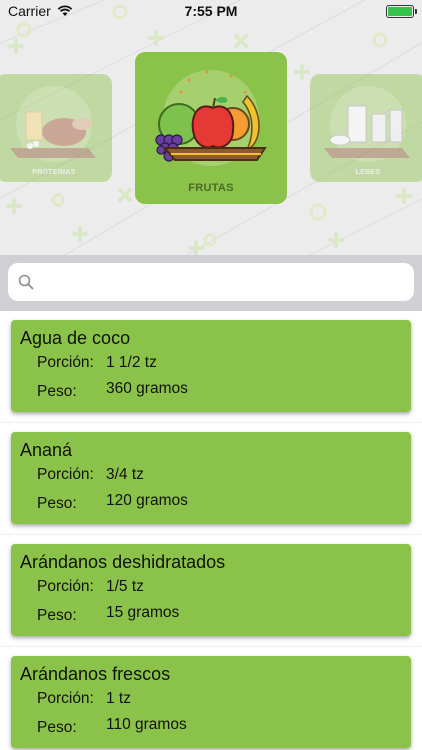 This screenshot has height=750, width=422. What do you see at coordinates (26, 282) in the screenshot?
I see `search-icon` at bounding box center [26, 282].